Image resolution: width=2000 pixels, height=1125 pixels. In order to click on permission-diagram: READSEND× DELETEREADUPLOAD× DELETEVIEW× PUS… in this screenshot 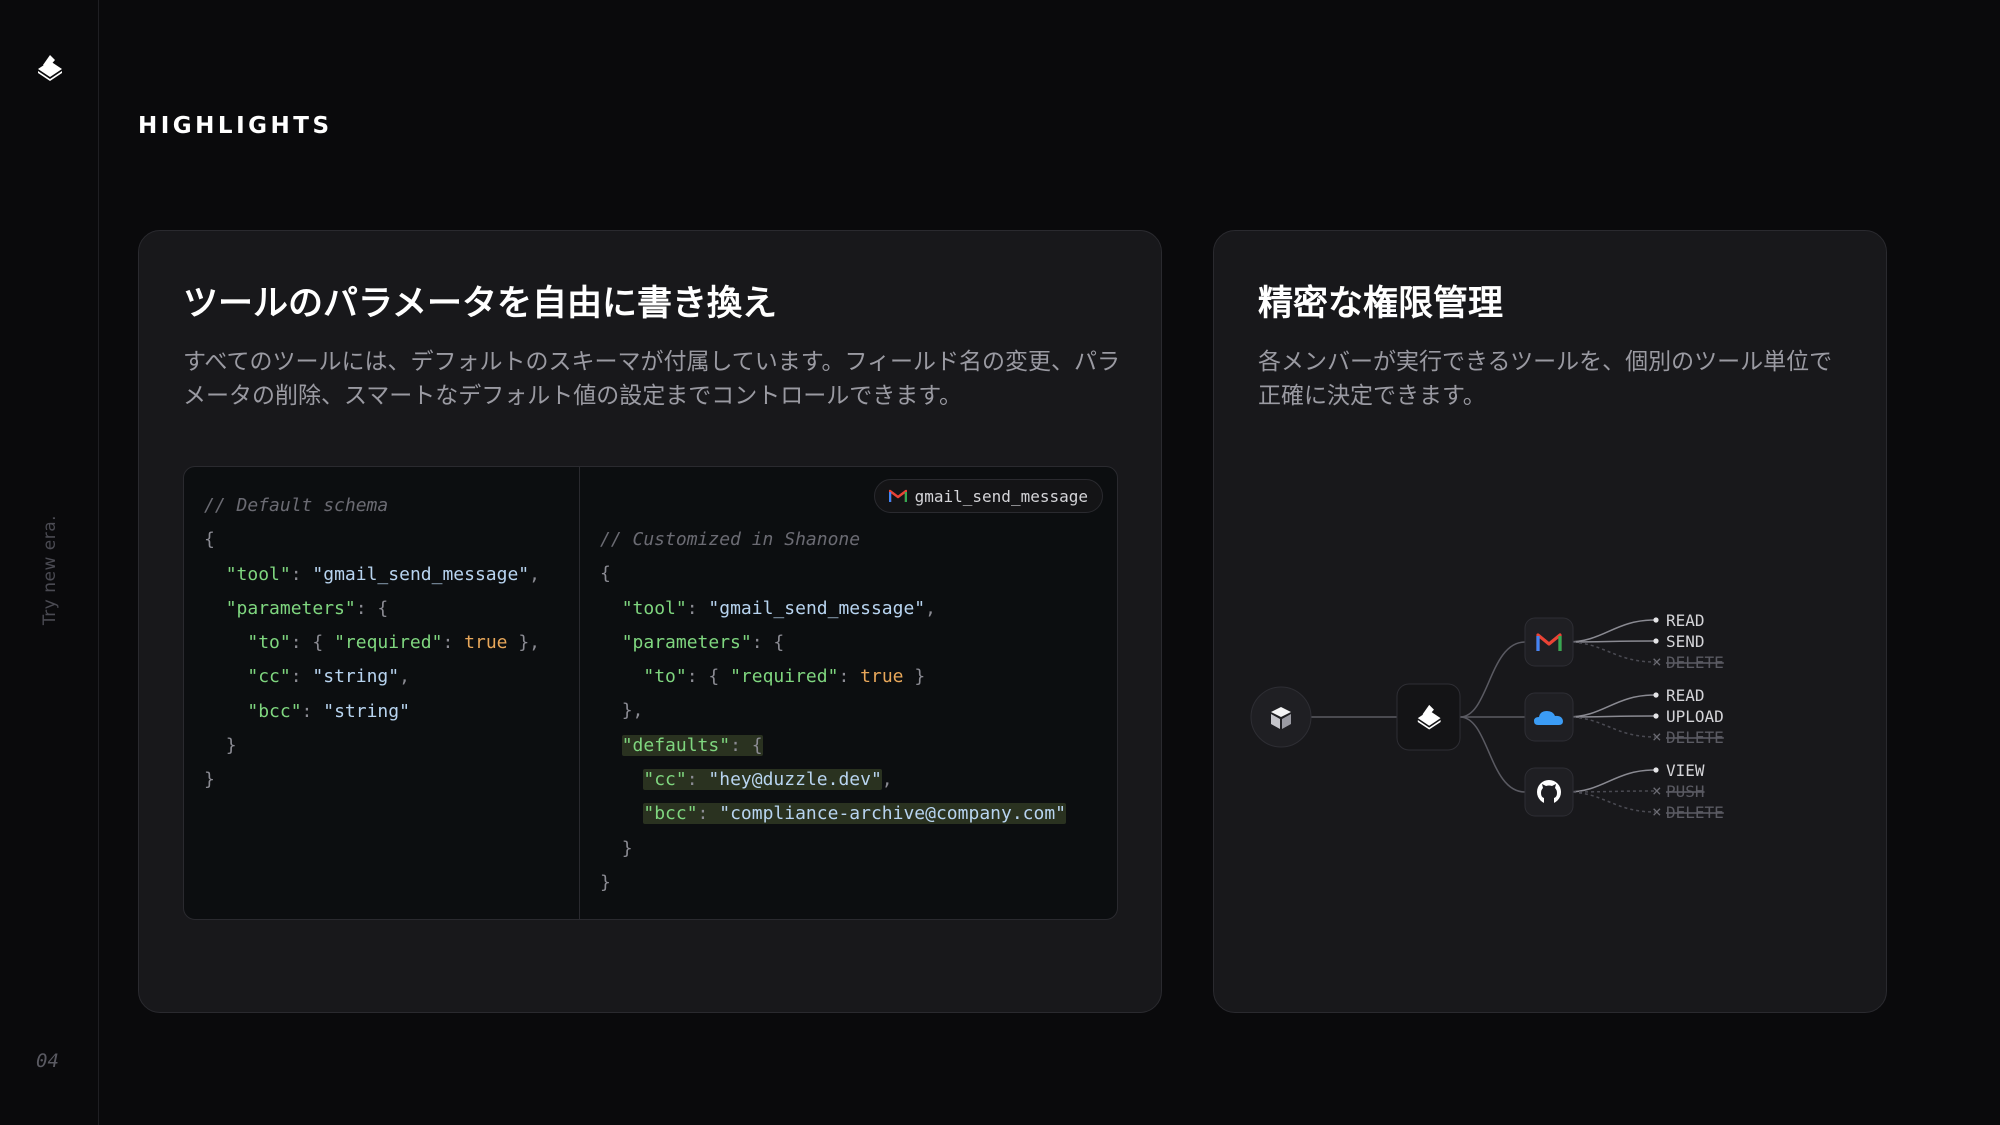, I will do `click(1487, 716)`.